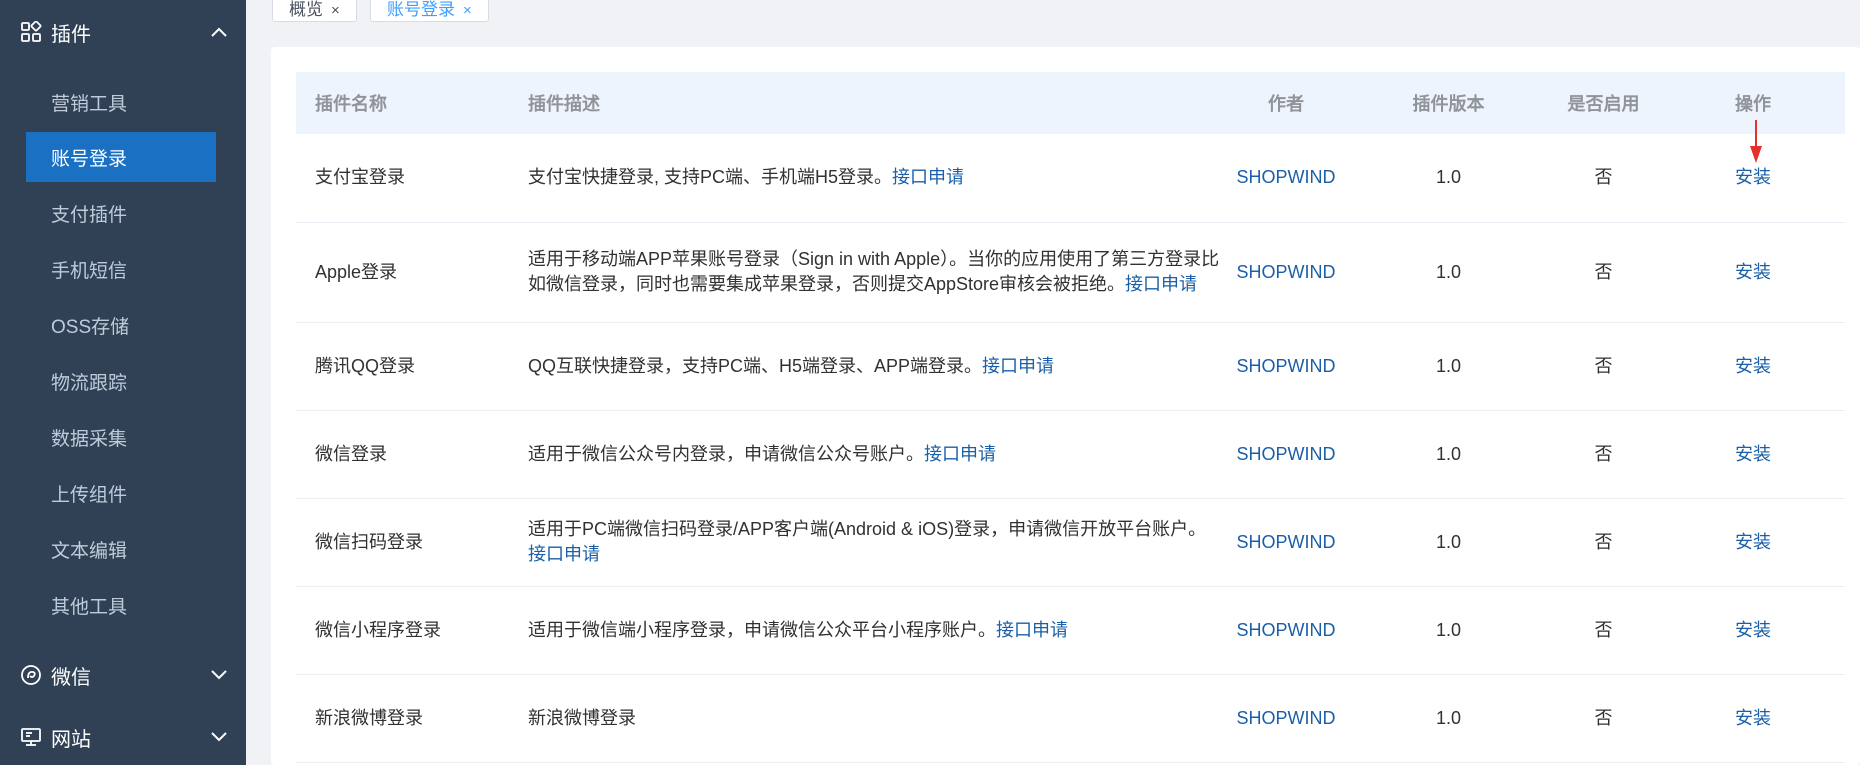 The image size is (1860, 765). What do you see at coordinates (1603, 103) in the screenshot?
I see `header-enabled: 是否启用` at bounding box center [1603, 103].